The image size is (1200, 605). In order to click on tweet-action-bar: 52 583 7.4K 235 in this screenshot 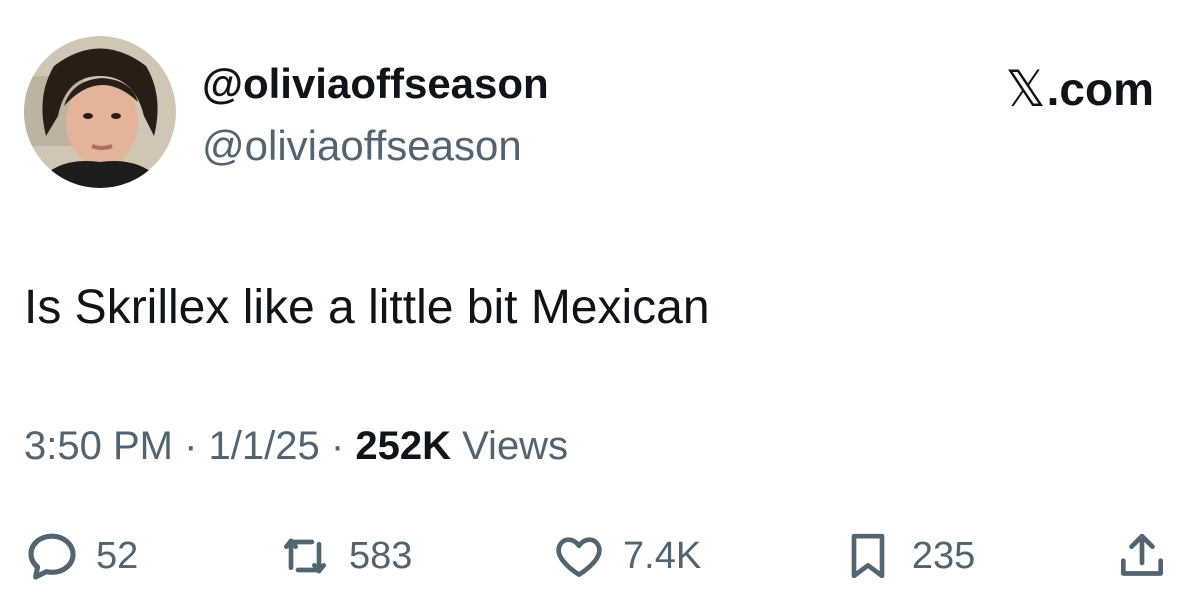, I will do `click(597, 556)`.